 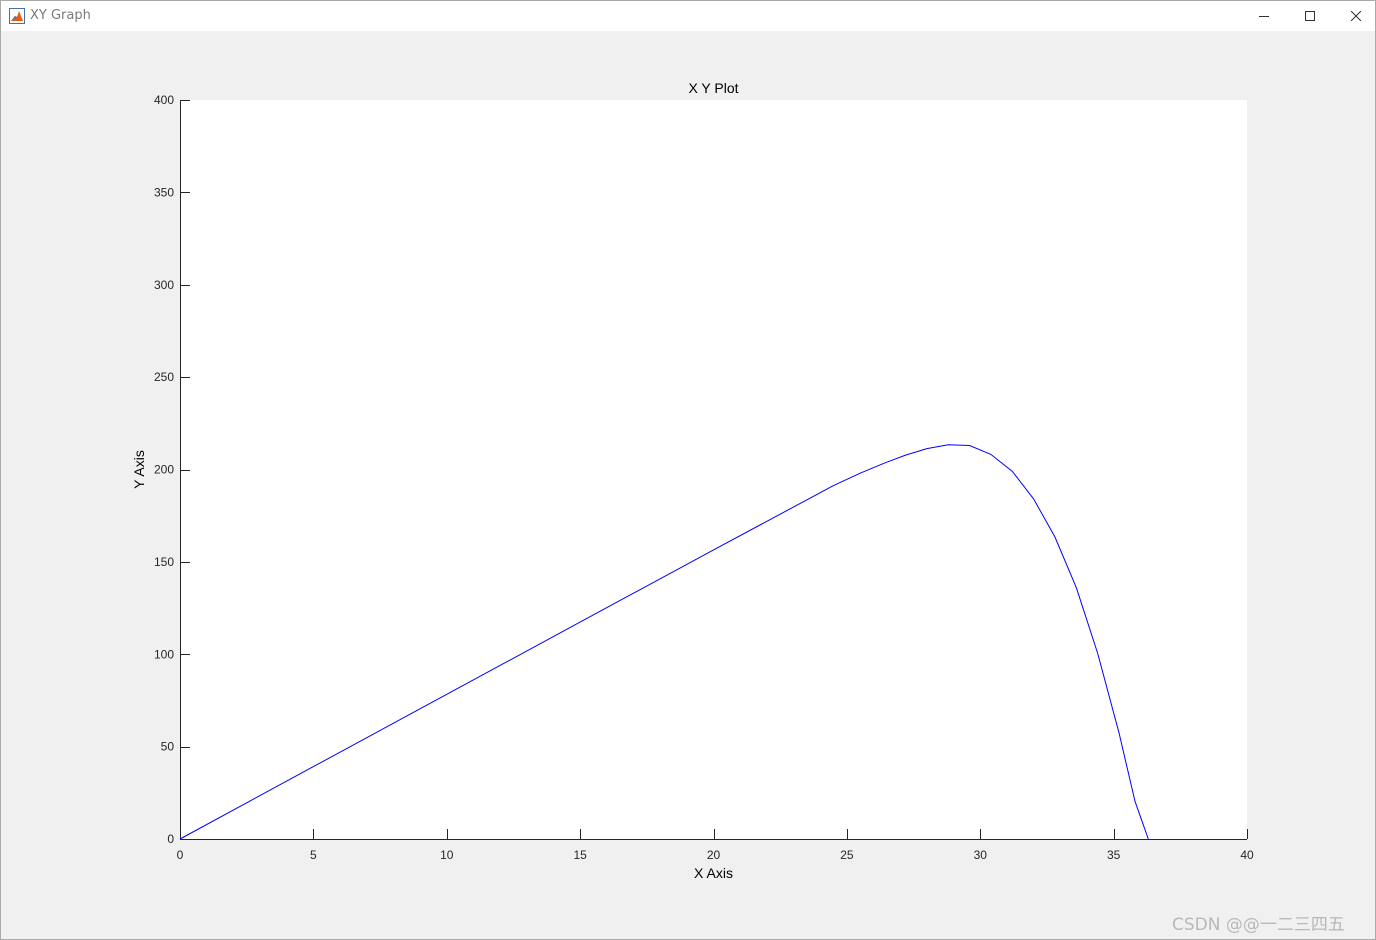 What do you see at coordinates (164, 654) in the screenshot?
I see `y-tick-label: 100` at bounding box center [164, 654].